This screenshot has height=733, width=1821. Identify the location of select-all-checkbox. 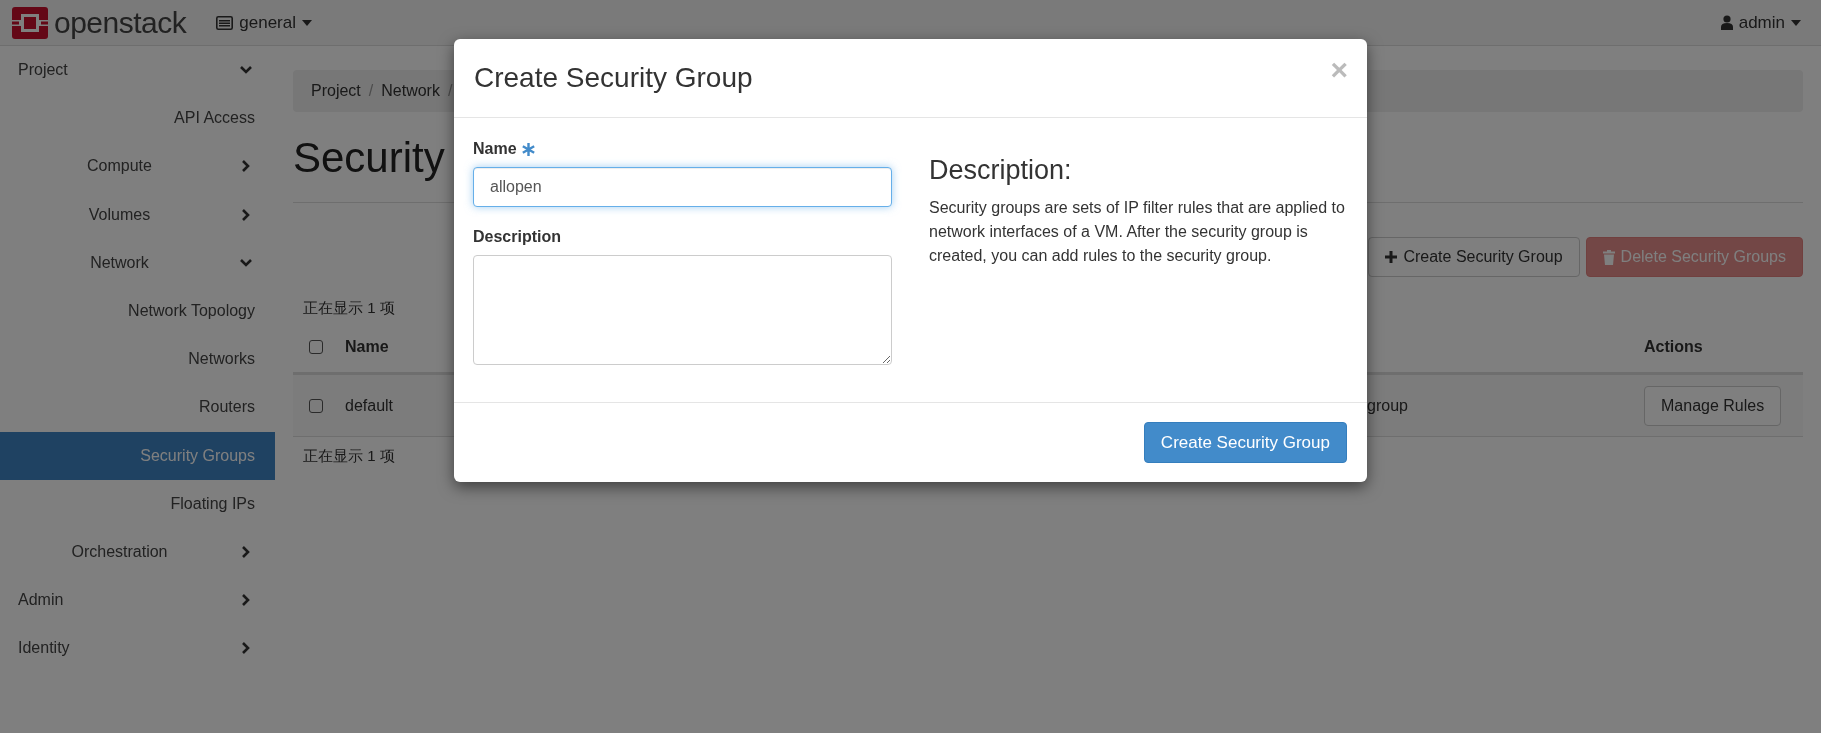
(316, 346).